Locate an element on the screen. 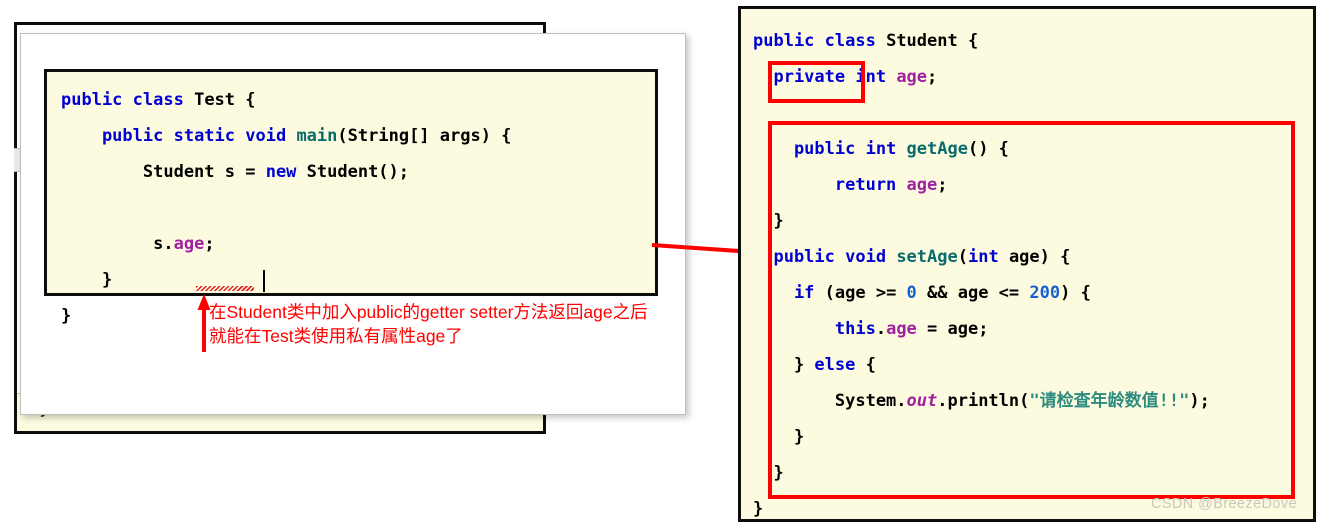 This screenshot has width=1321, height=528. annotation-line-2: 就能在Test类使用私有属性age了 is located at coordinates (336, 336).